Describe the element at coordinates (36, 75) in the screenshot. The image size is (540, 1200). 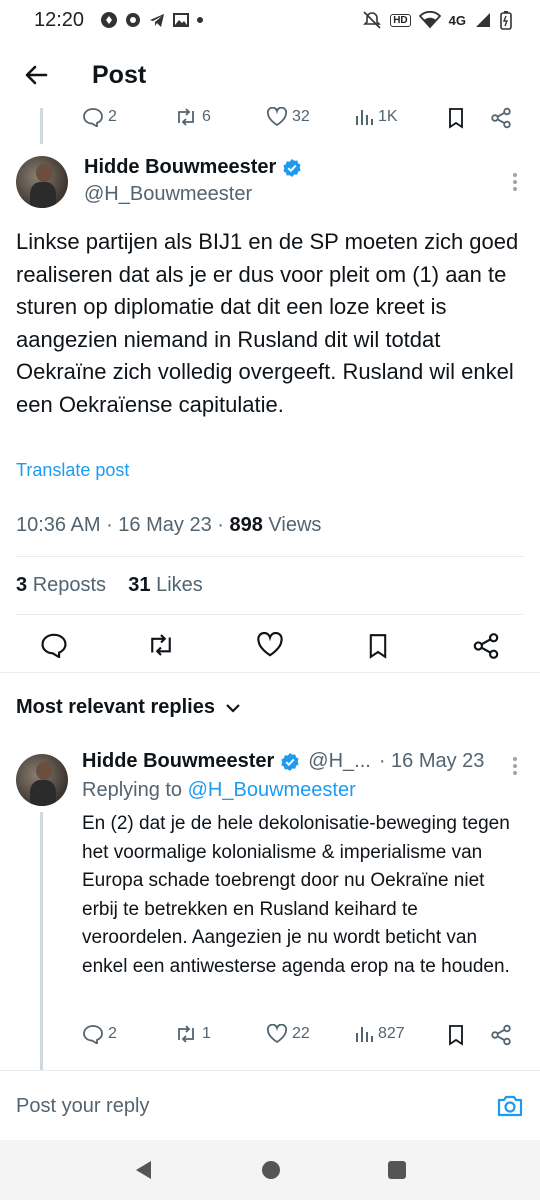
I see `back-arrow-icon` at that location.